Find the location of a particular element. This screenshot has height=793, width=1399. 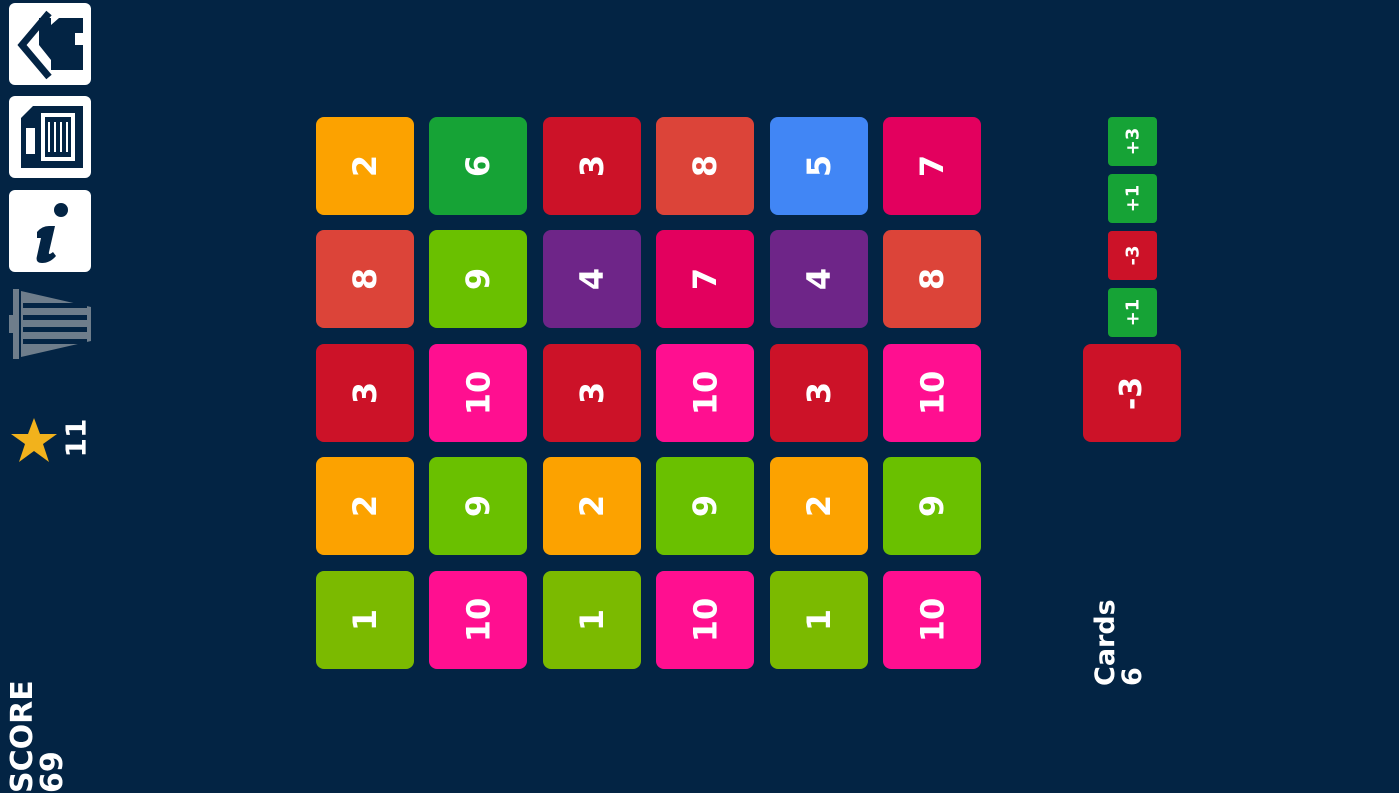

tile-value: 5 is located at coordinates (818, 166).